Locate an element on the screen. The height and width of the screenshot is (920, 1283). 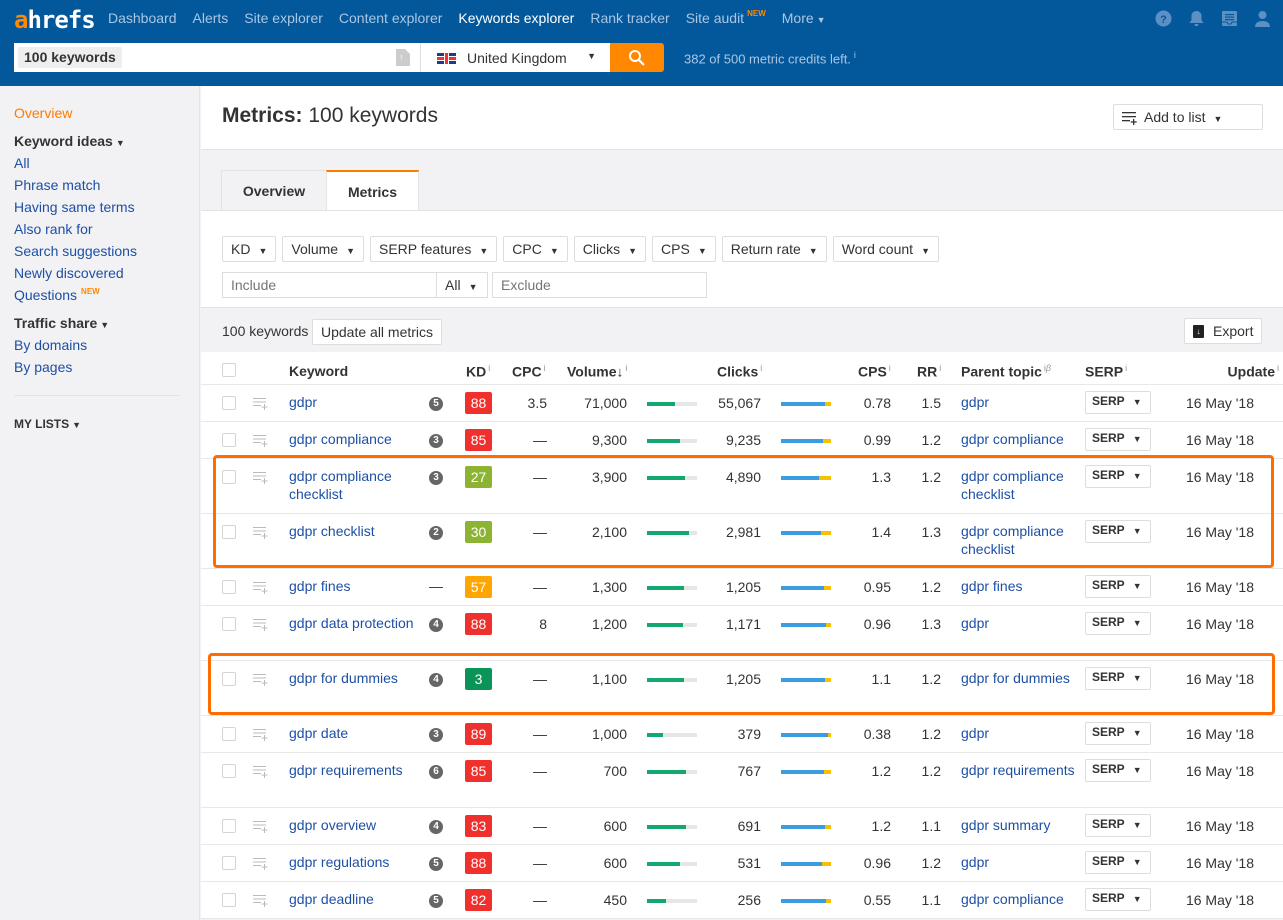
serp-features-count: 2 is located at coordinates (436, 533).